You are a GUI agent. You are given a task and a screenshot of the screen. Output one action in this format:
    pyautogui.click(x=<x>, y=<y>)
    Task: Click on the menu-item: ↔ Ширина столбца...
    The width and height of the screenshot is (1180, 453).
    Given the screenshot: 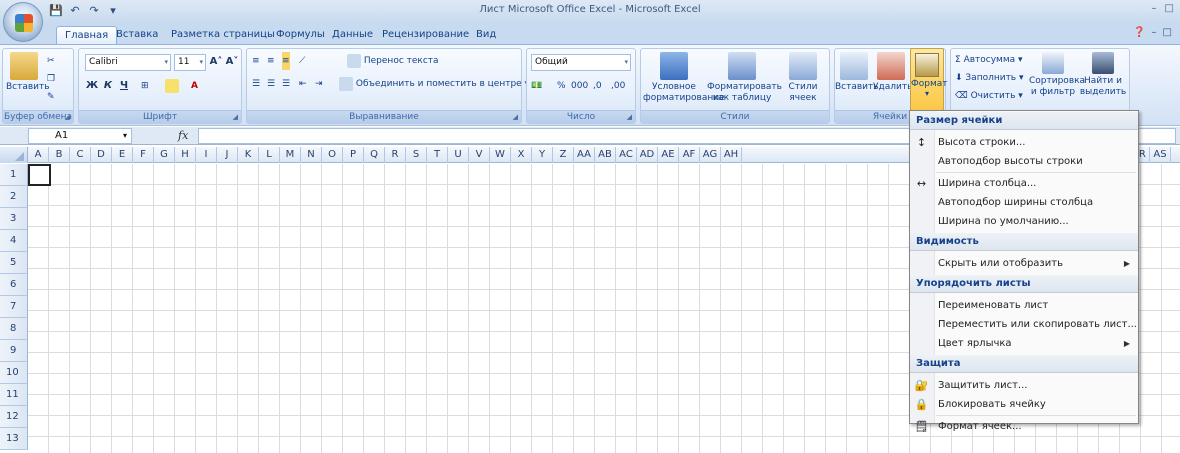 What is the action you would take?
    pyautogui.click(x=1024, y=183)
    